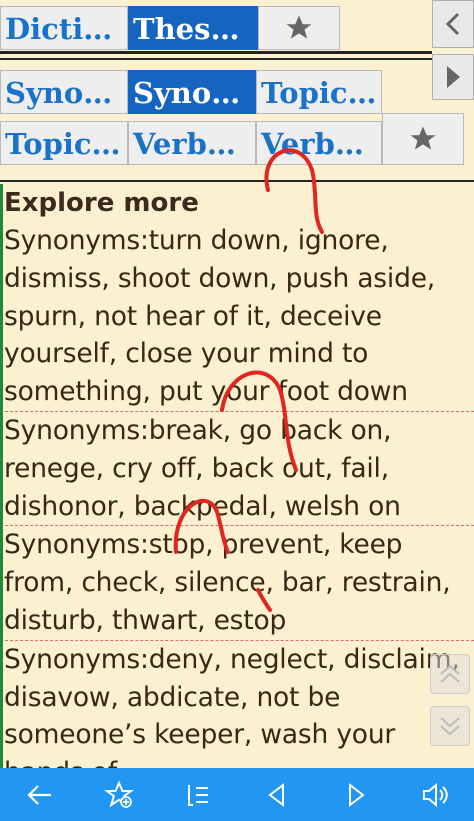 Image resolution: width=474 pixels, height=821 pixels. I want to click on scroll-up-button, so click(450, 674).